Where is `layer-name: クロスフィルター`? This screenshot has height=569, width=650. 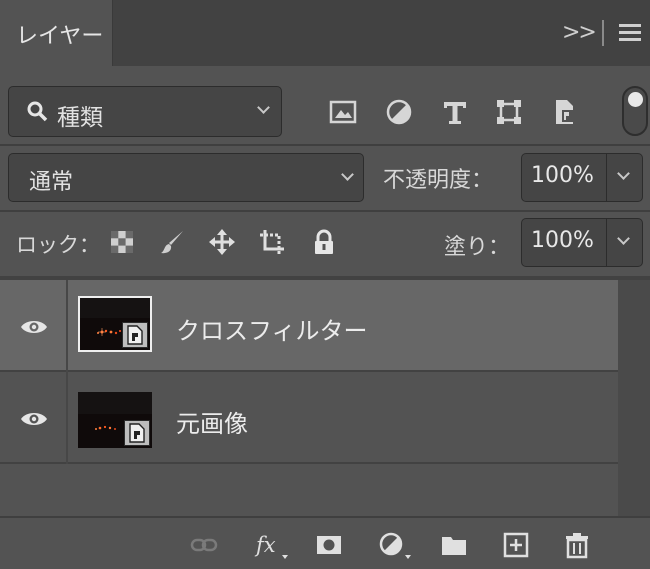 layer-name: クロスフィルター is located at coordinates (272, 328).